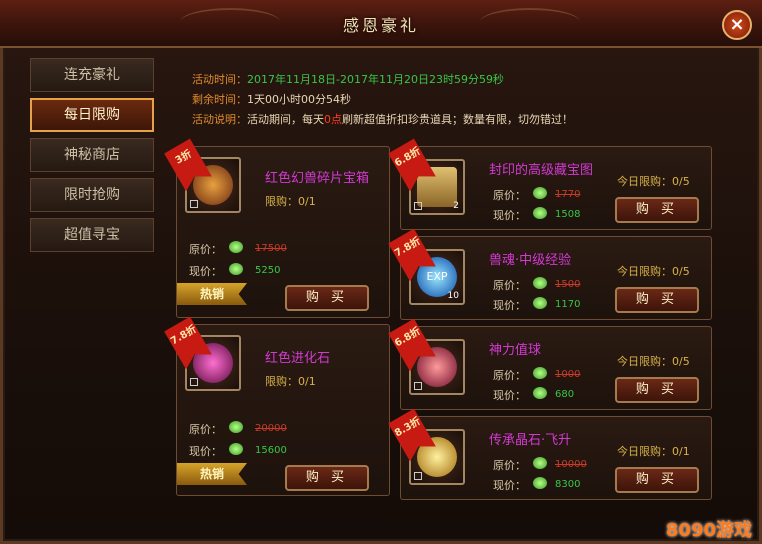 This screenshot has width=762, height=544. Describe the element at coordinates (92, 155) in the screenshot. I see `sidebar-item-mystery-shop: 神秘商店` at that location.